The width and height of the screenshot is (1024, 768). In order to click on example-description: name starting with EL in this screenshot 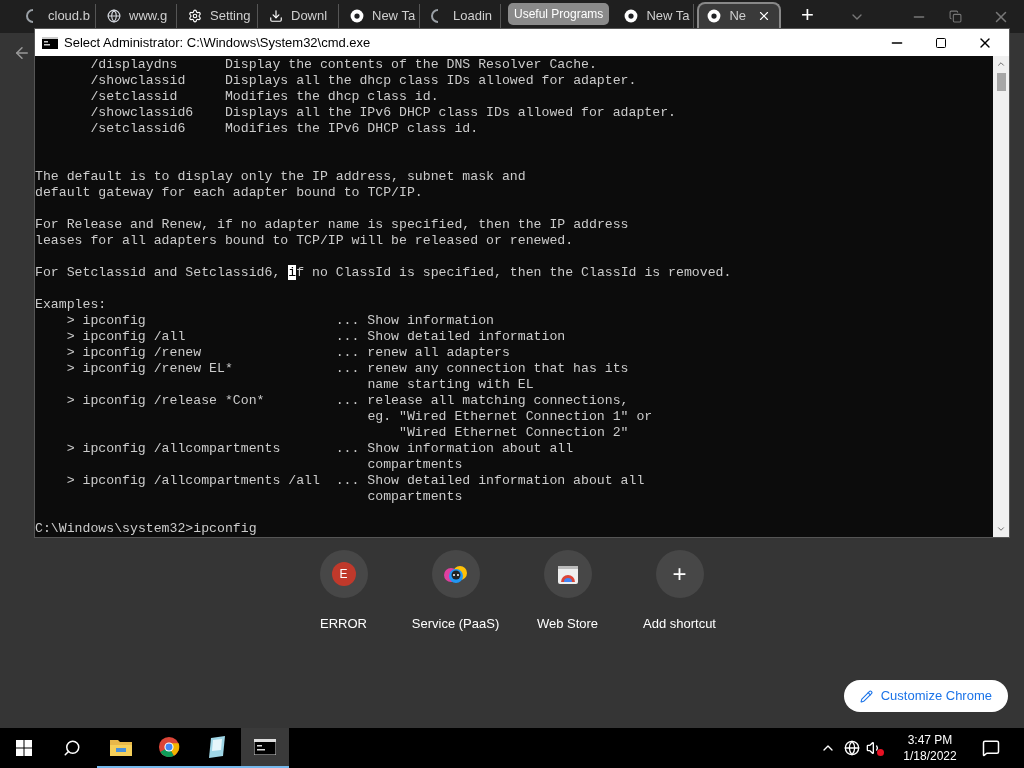, I will do `click(450, 384)`.